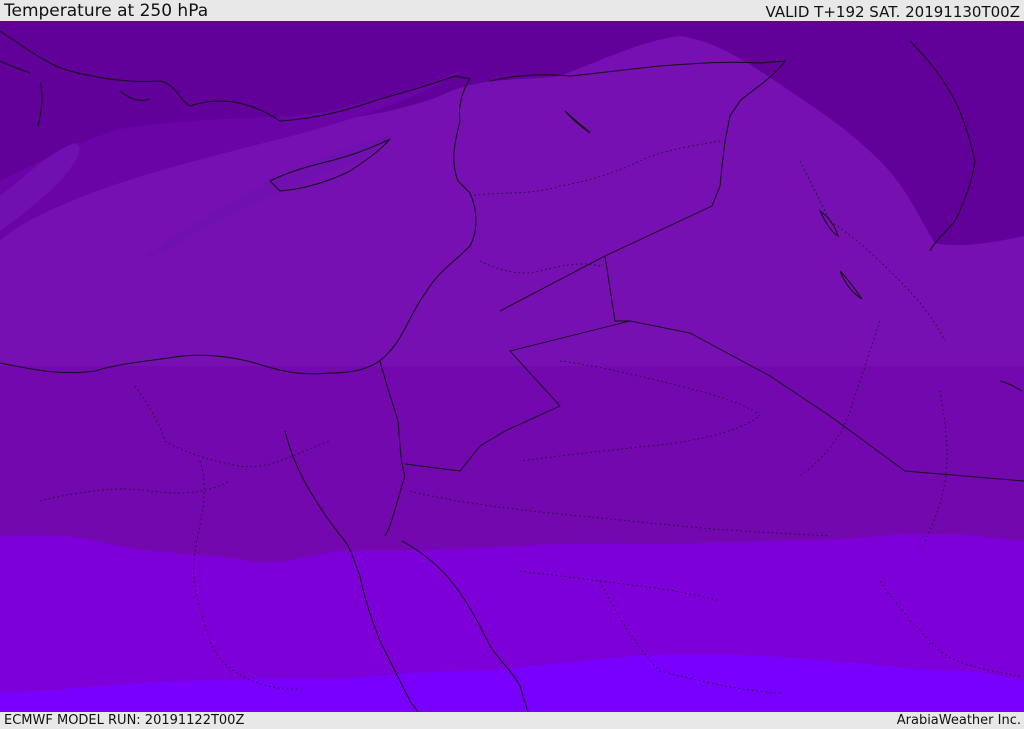 This screenshot has width=1024, height=729. What do you see at coordinates (958, 720) in the screenshot?
I see `credit-label: ArabiaWeather Inc.` at bounding box center [958, 720].